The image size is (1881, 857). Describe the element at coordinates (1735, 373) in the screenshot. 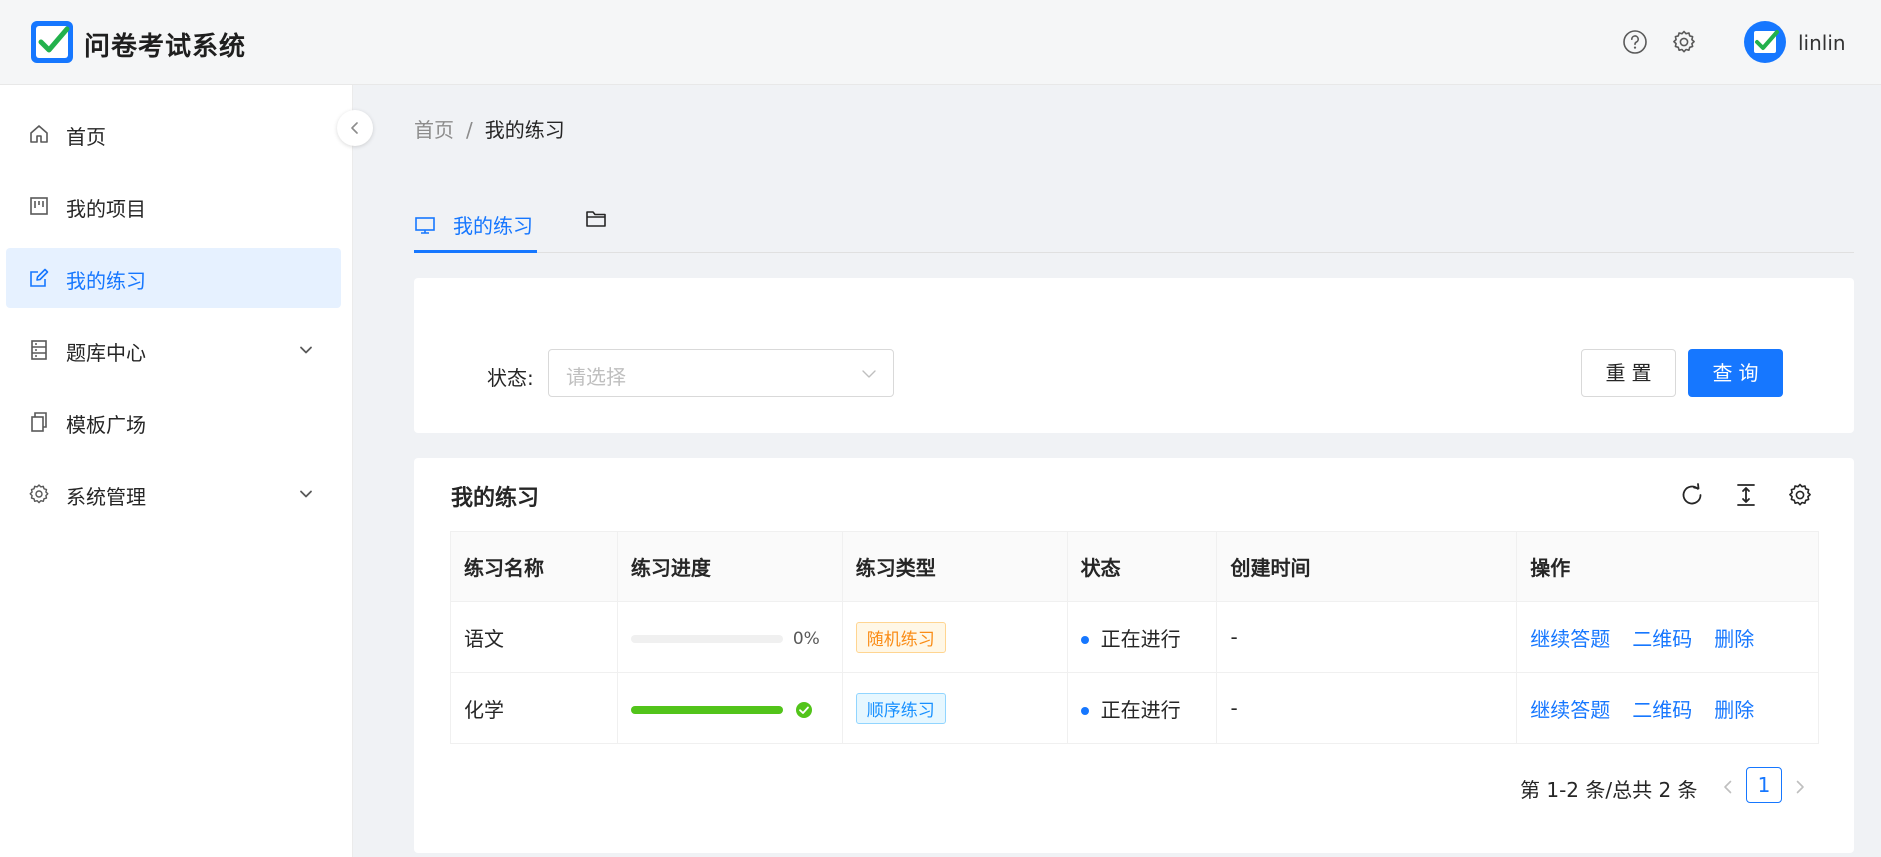

I see `query-button: 查询` at that location.